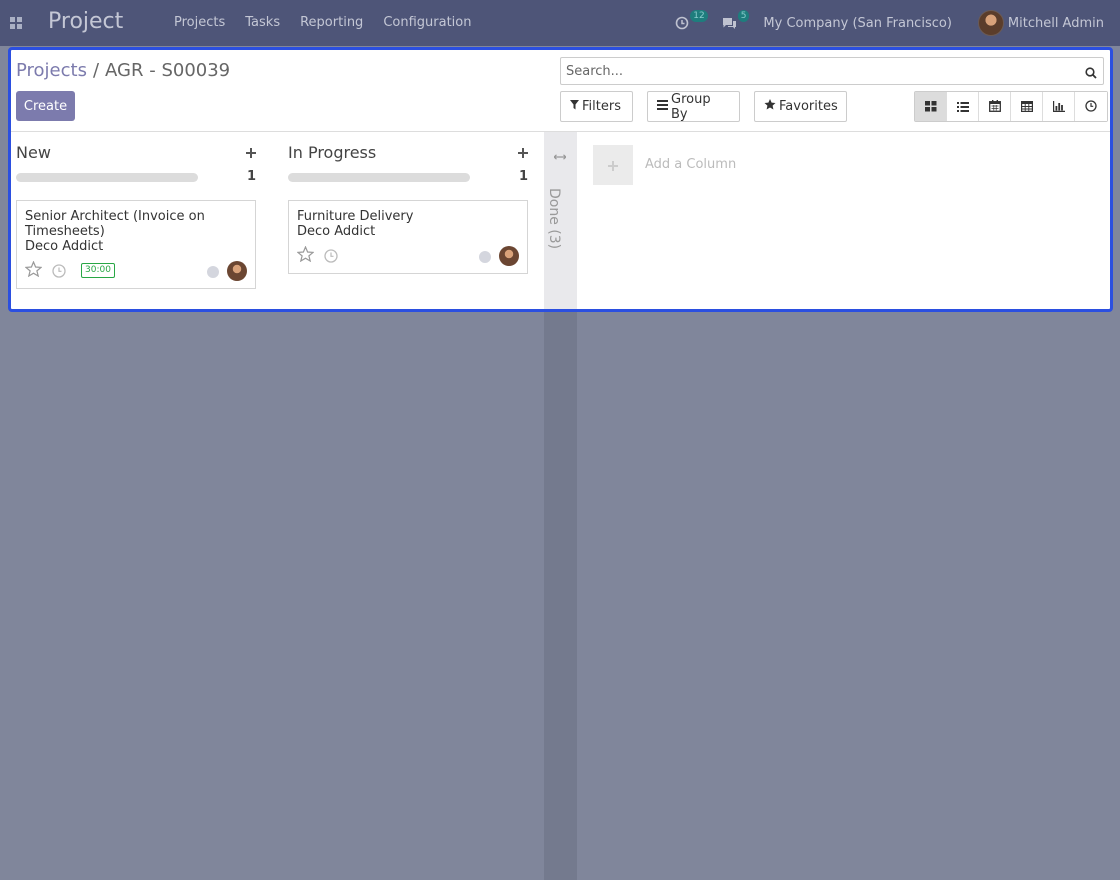  Describe the element at coordinates (16, 23) in the screenshot. I see `apps-menu-icon` at that location.